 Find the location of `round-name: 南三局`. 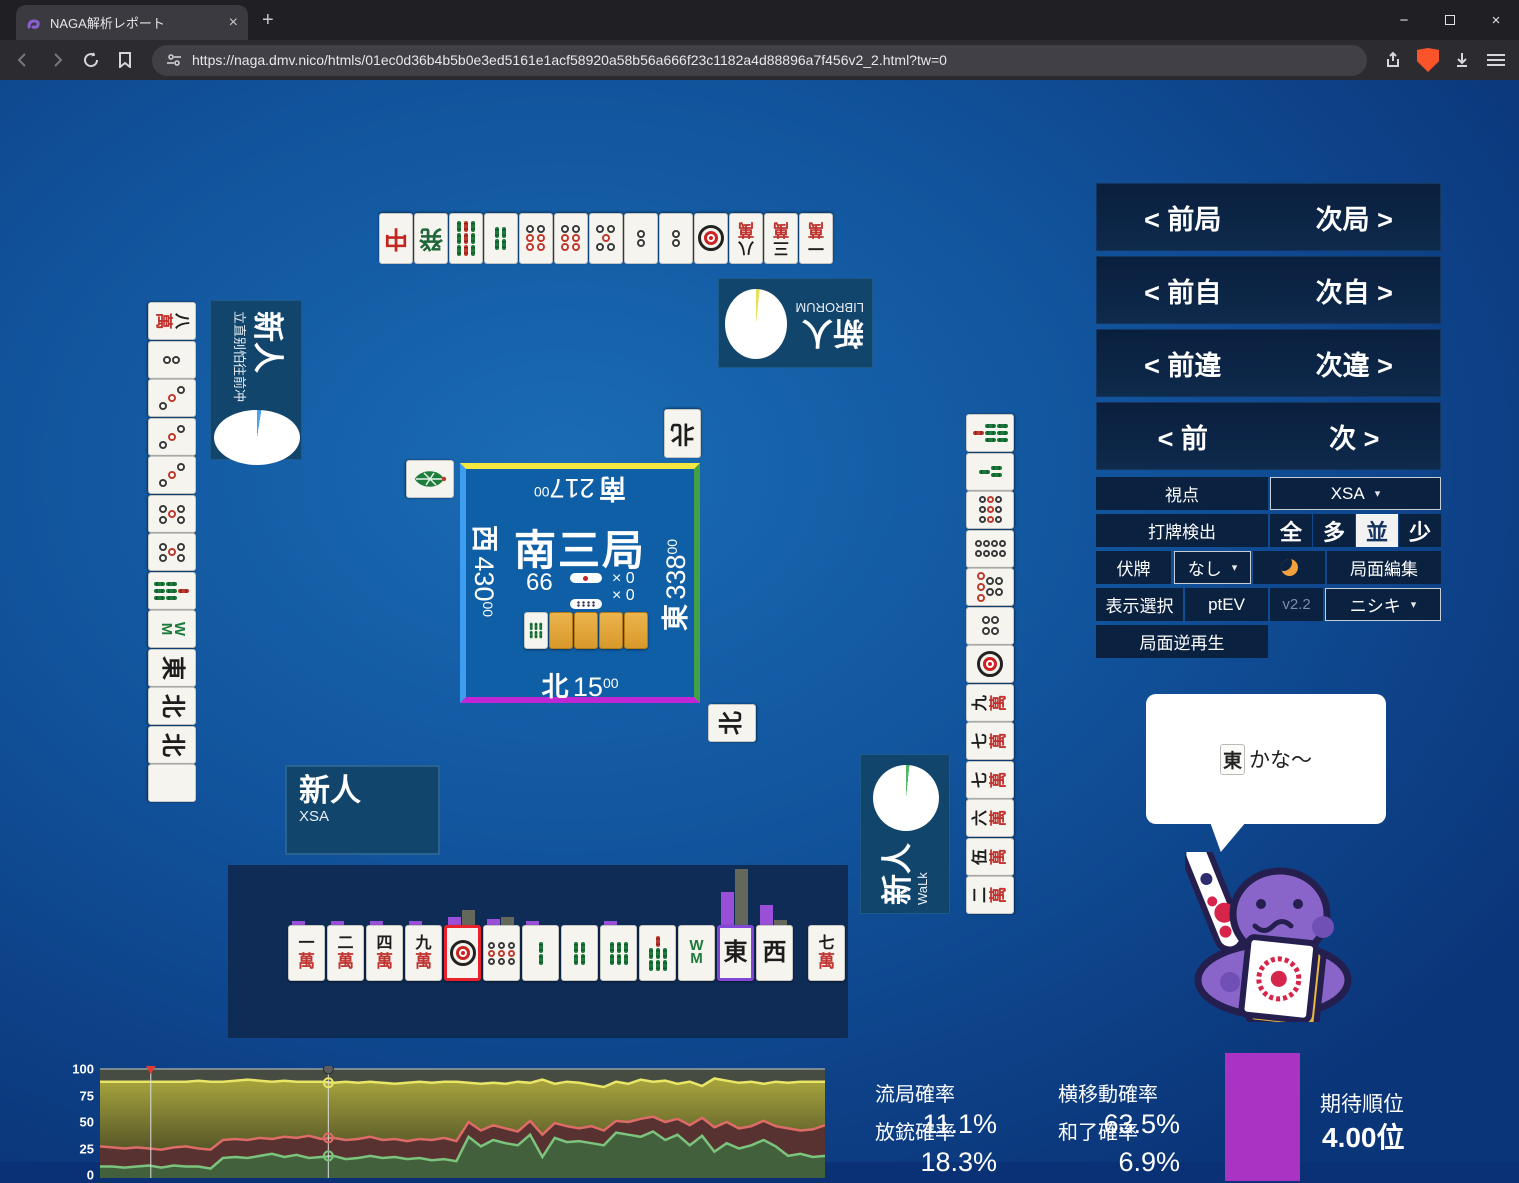

round-name: 南三局 is located at coordinates (579, 550).